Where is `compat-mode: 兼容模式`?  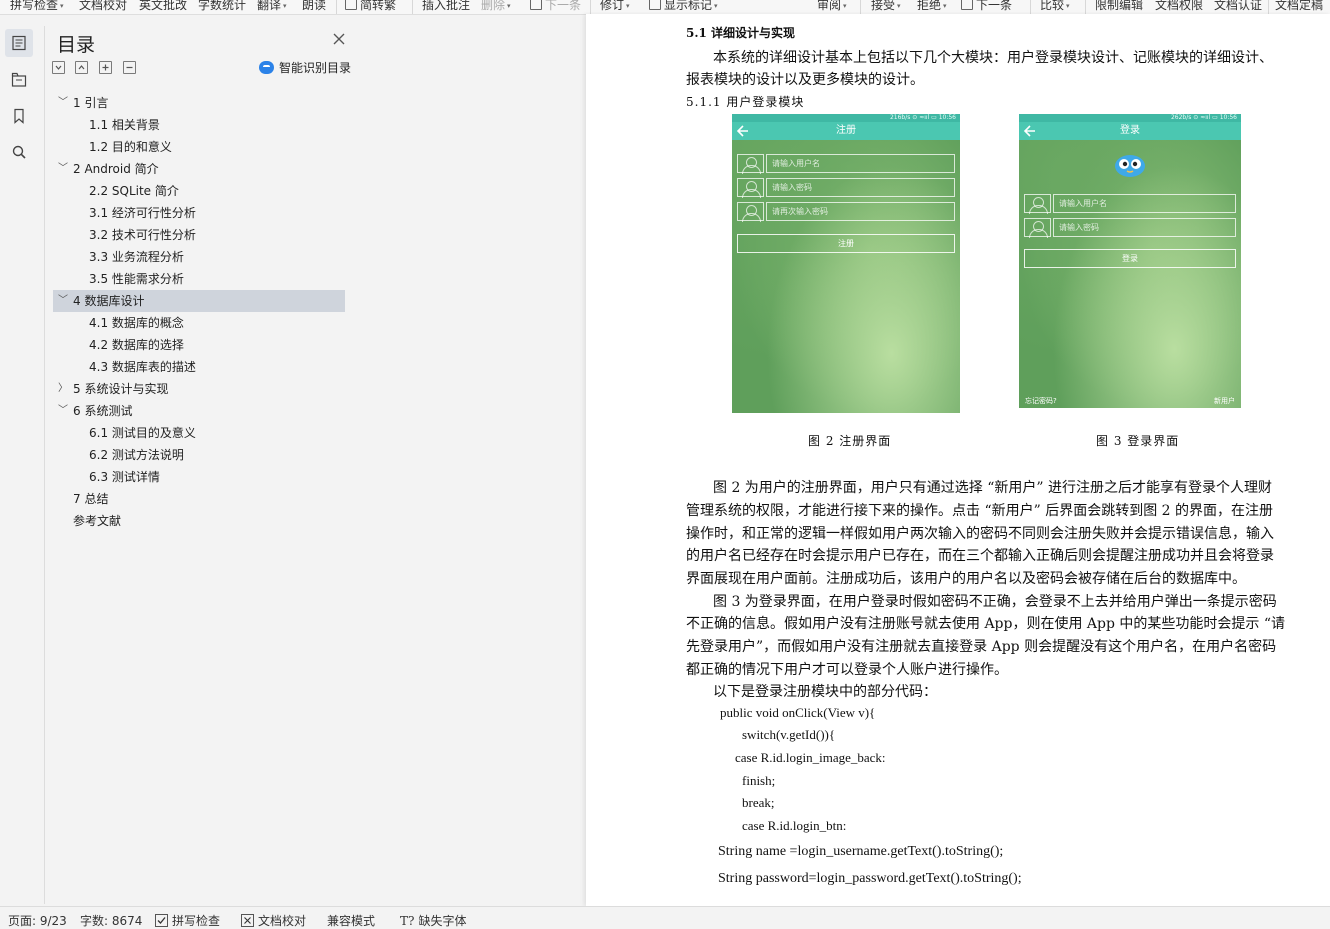 compat-mode: 兼容模式 is located at coordinates (351, 920).